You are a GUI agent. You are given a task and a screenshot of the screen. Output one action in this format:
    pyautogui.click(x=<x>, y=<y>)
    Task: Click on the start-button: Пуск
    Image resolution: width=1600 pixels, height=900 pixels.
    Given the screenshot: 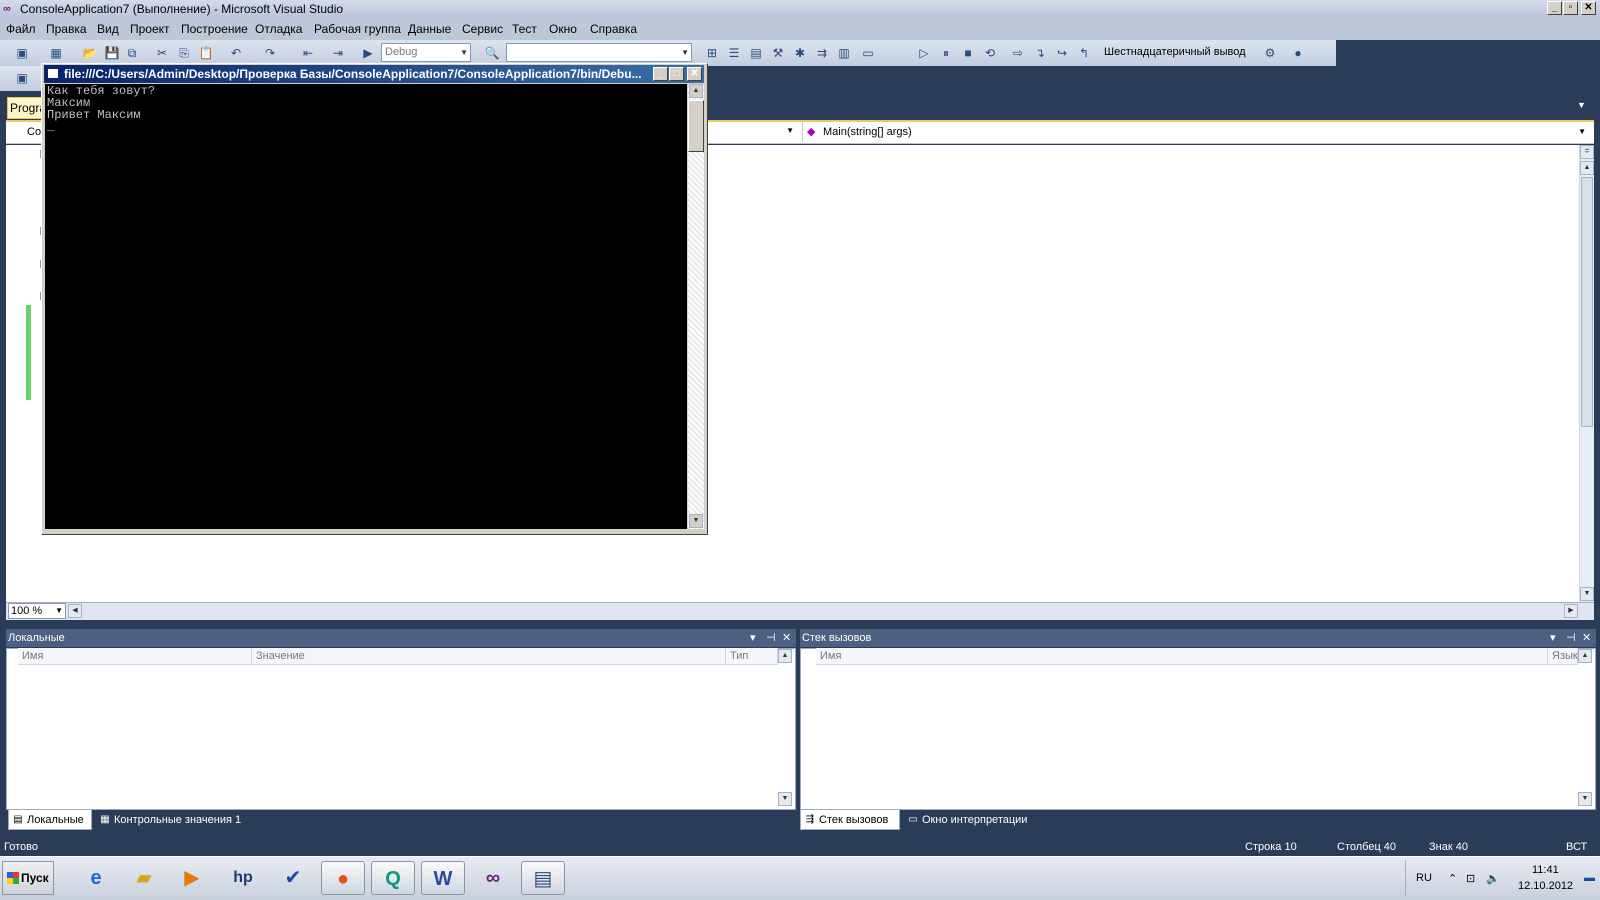 What is the action you would take?
    pyautogui.click(x=28, y=878)
    